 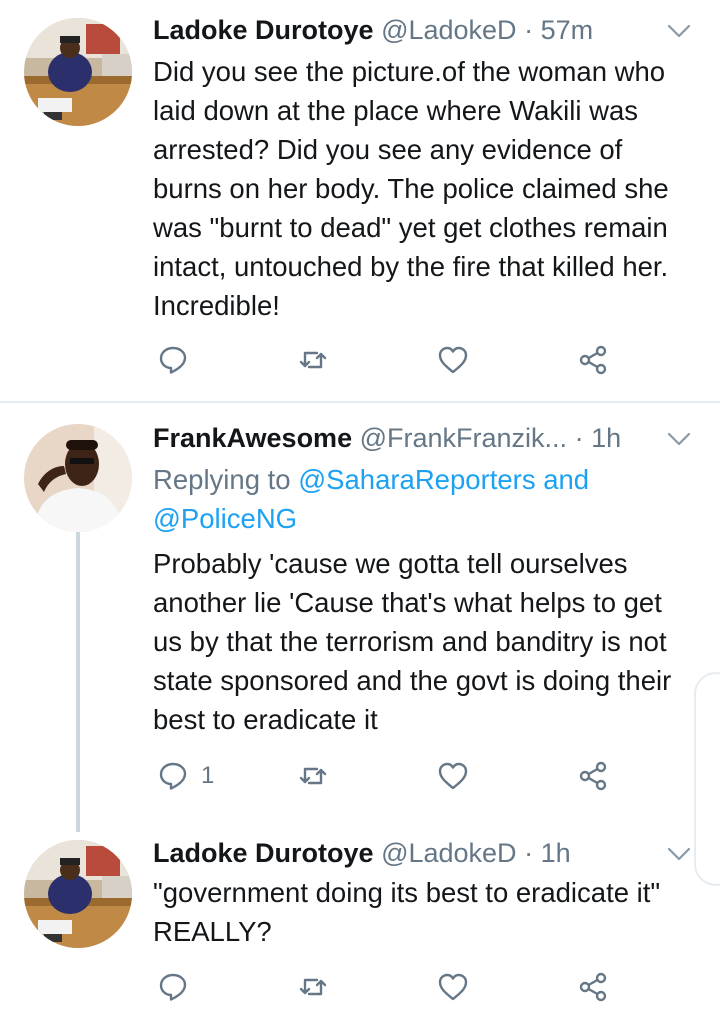 I want to click on action-bar: 1, so click(x=388, y=776).